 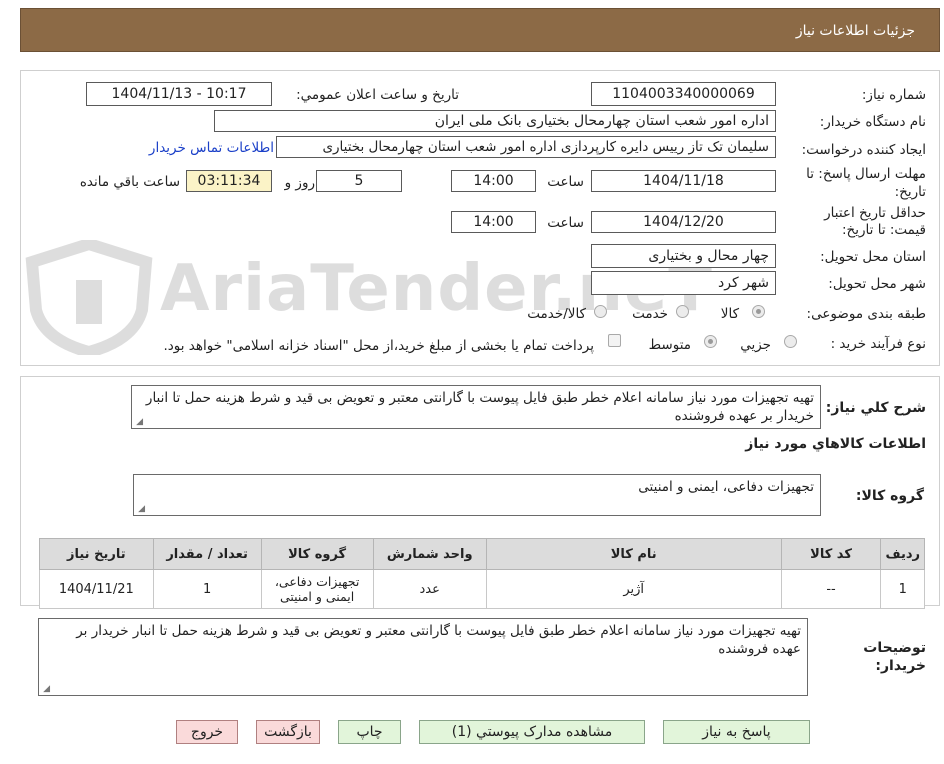 I want to click on cell-goods-code: --, so click(x=831, y=589).